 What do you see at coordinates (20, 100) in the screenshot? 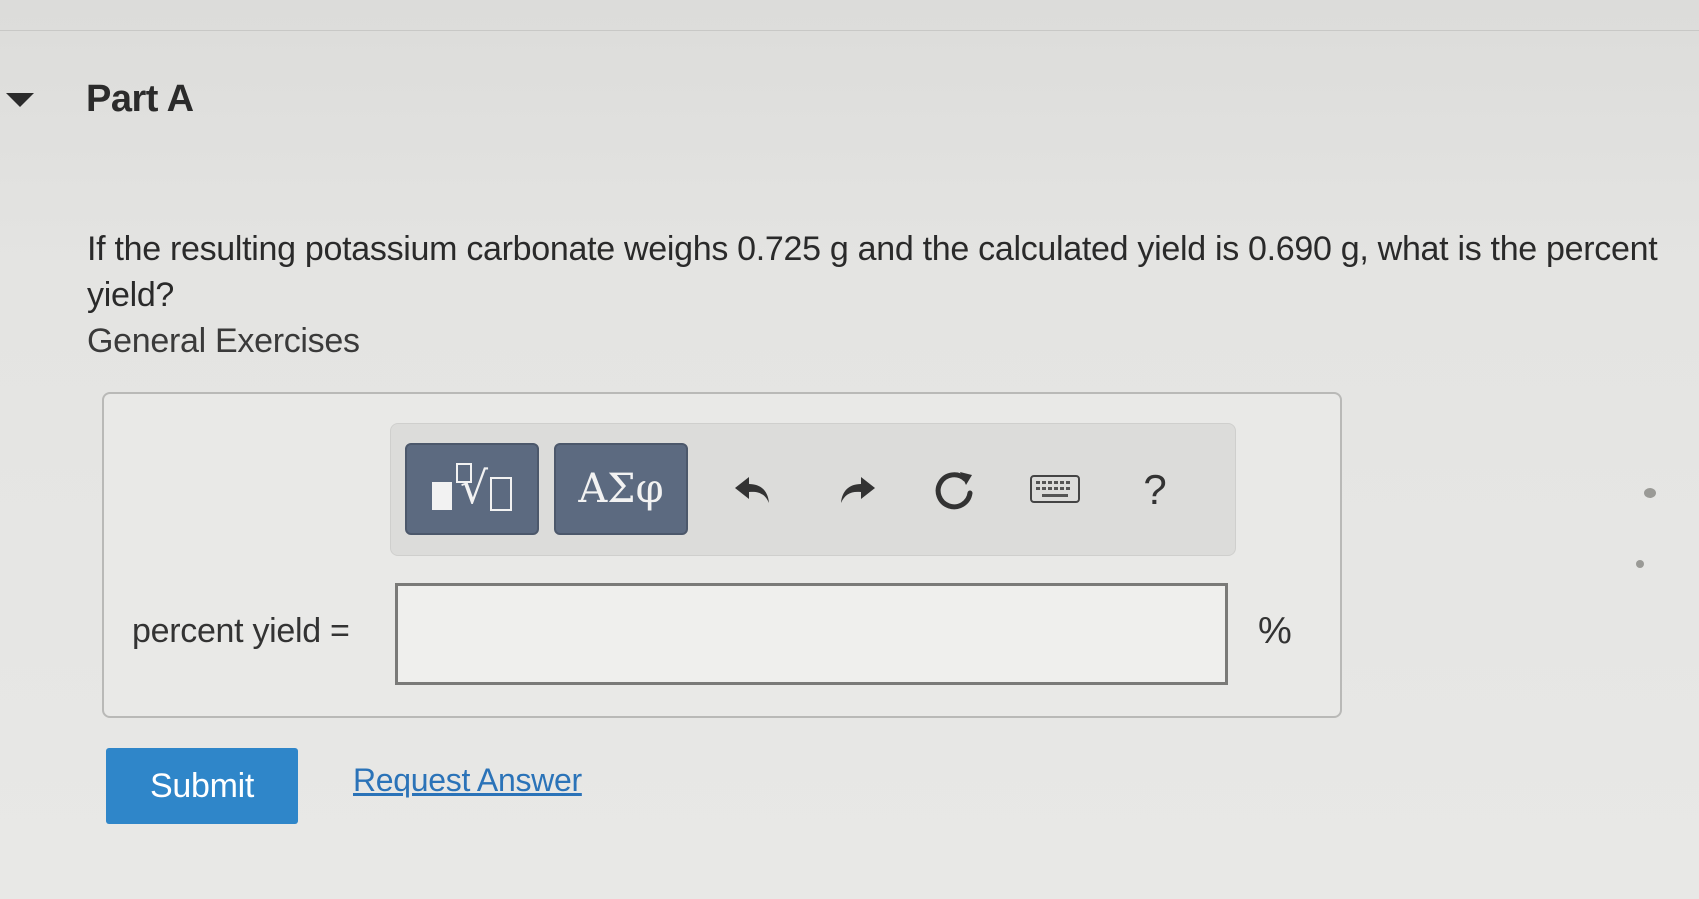
I see `collapse-caret-icon` at bounding box center [20, 100].